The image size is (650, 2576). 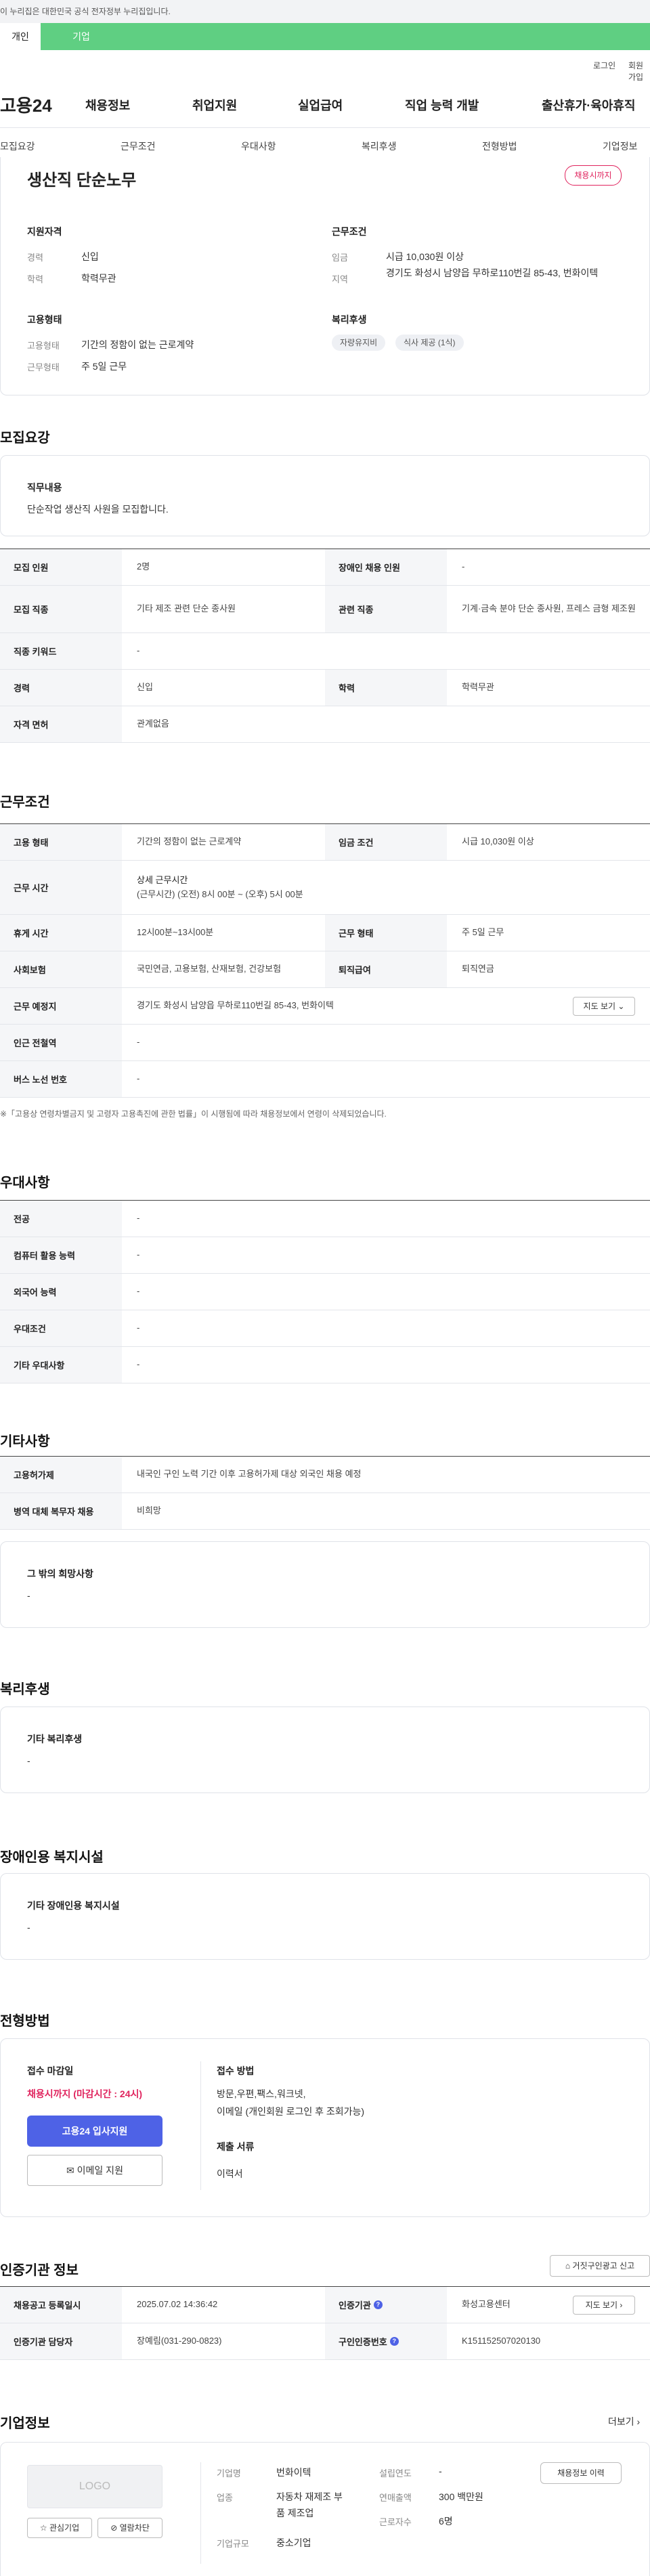 I want to click on table-row: 자격 면허 관계없음, so click(x=325, y=724).